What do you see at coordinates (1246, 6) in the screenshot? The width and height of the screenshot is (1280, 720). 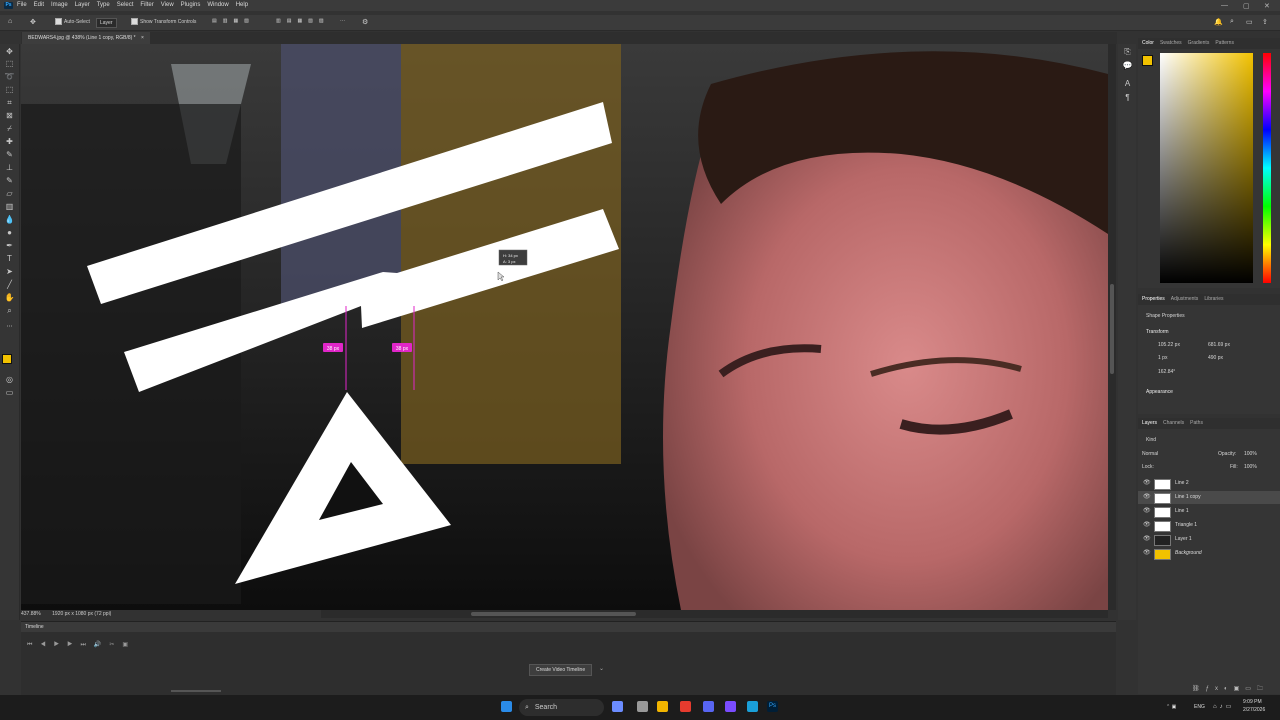 I see `maximize-icon: ▢` at bounding box center [1246, 6].